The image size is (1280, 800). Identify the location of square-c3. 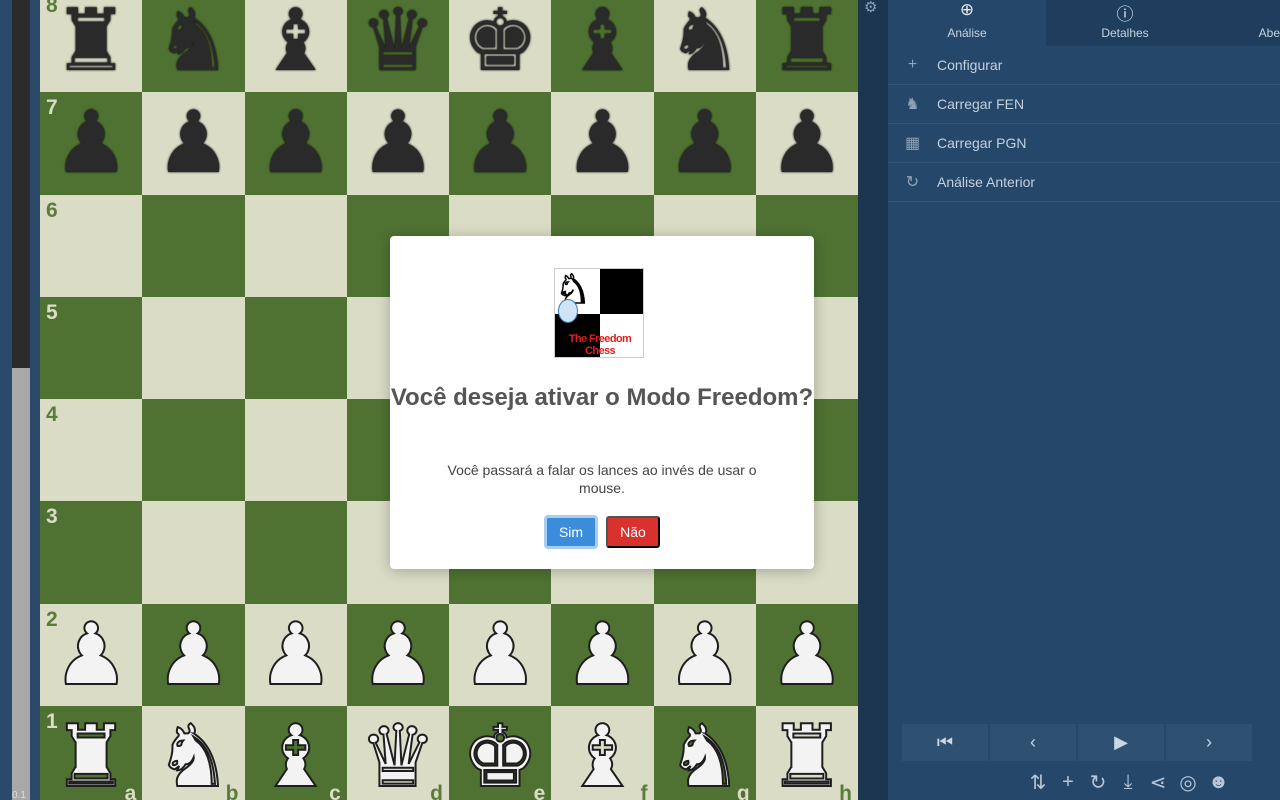
(295, 552).